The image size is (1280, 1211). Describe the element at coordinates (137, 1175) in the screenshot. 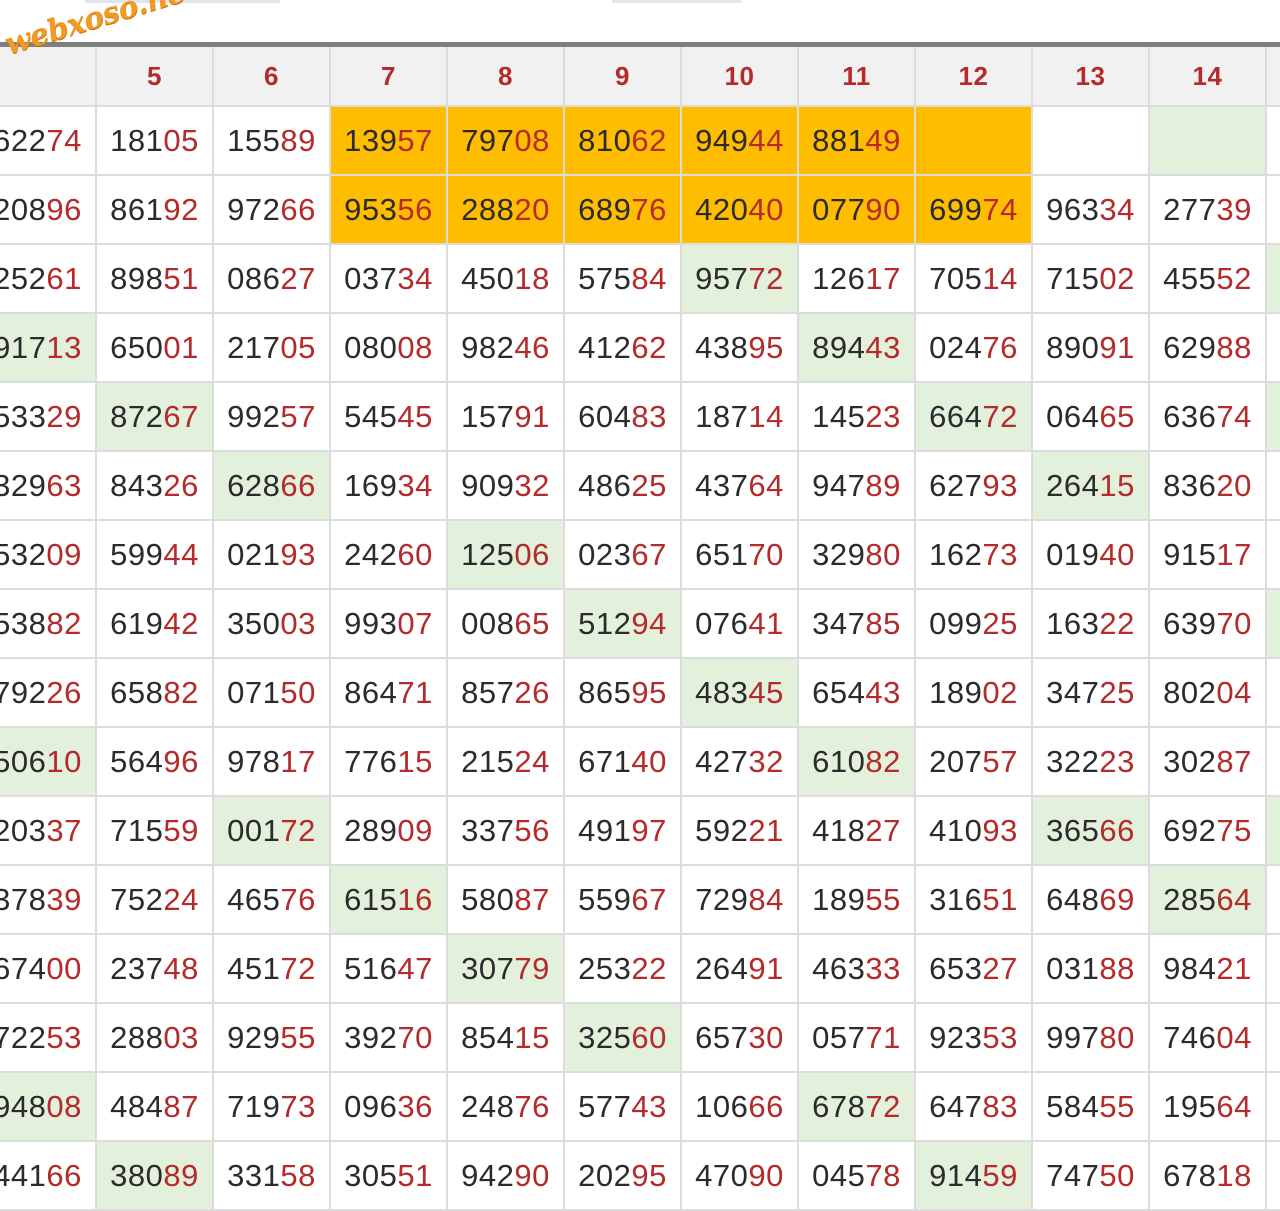

I see `number-head: 380` at that location.